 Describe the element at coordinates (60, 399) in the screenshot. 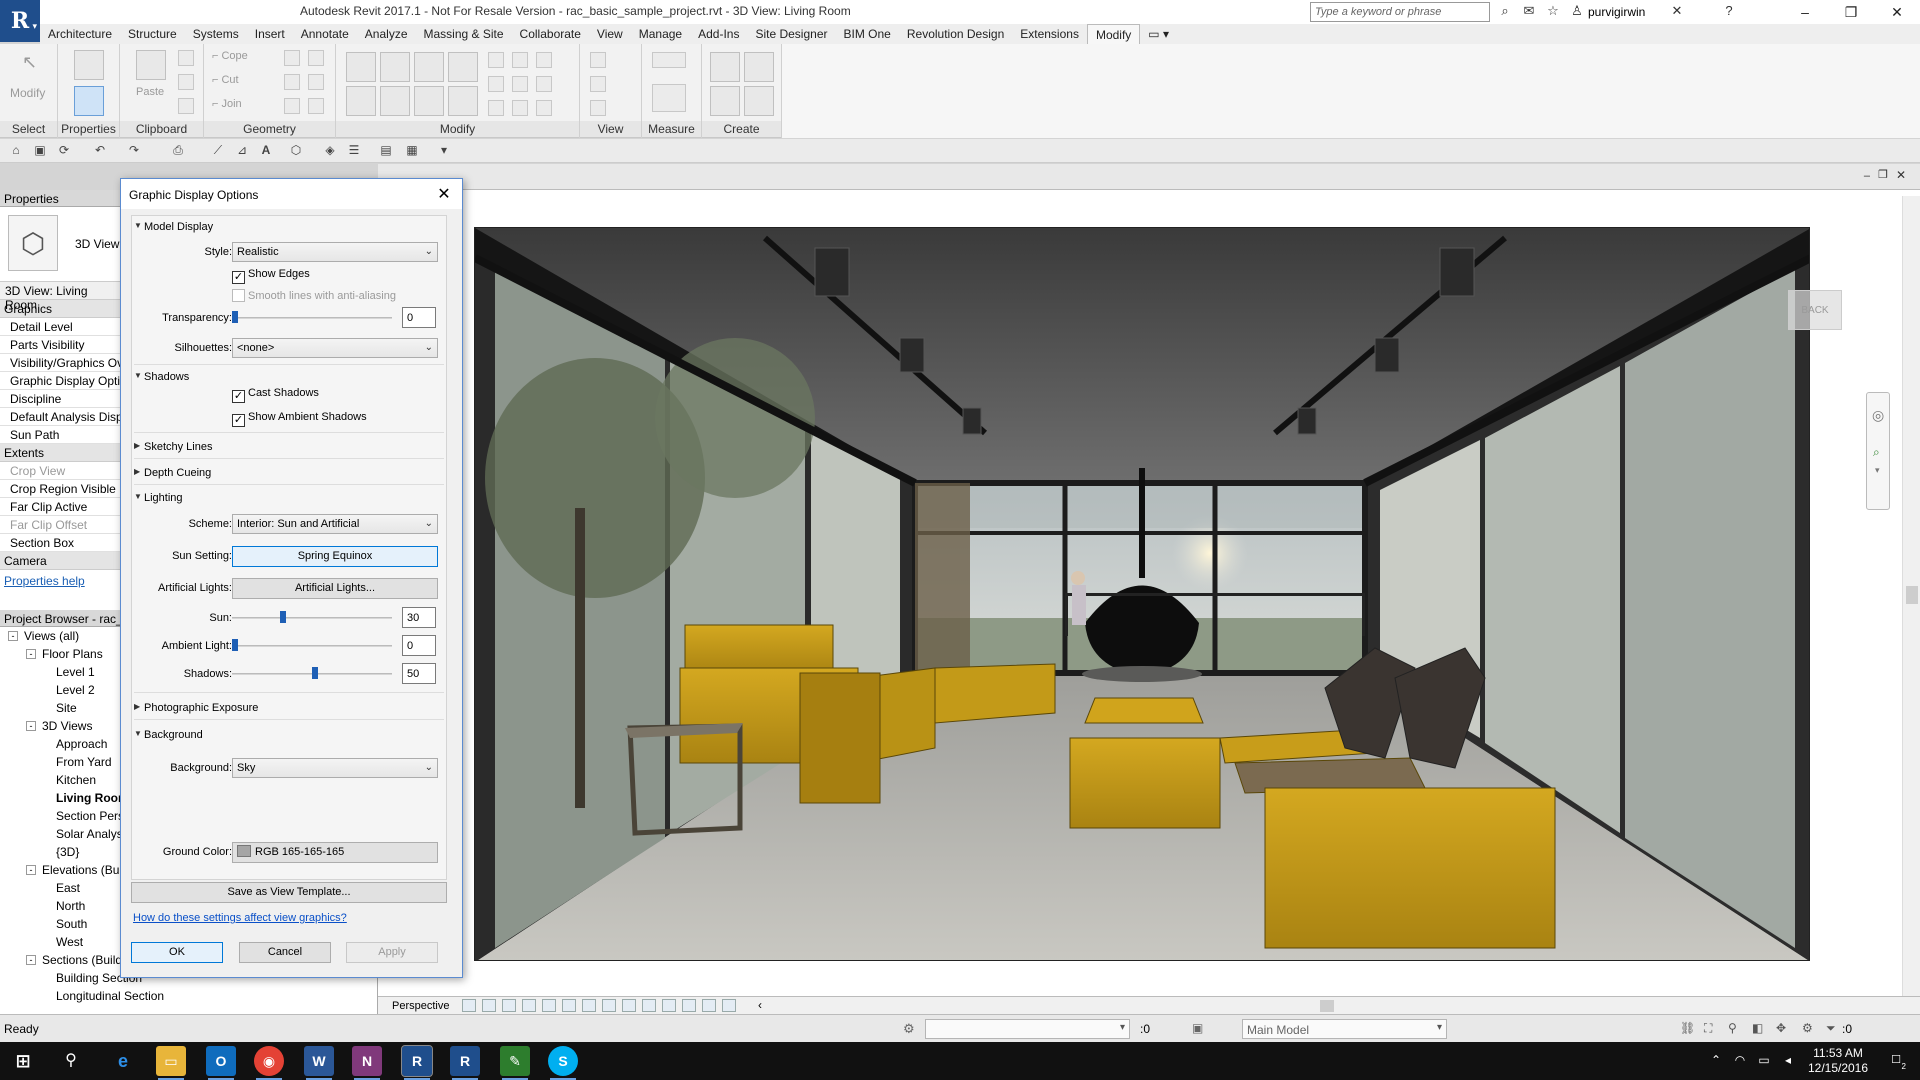

I see `prop-discipline: Discipline` at that location.